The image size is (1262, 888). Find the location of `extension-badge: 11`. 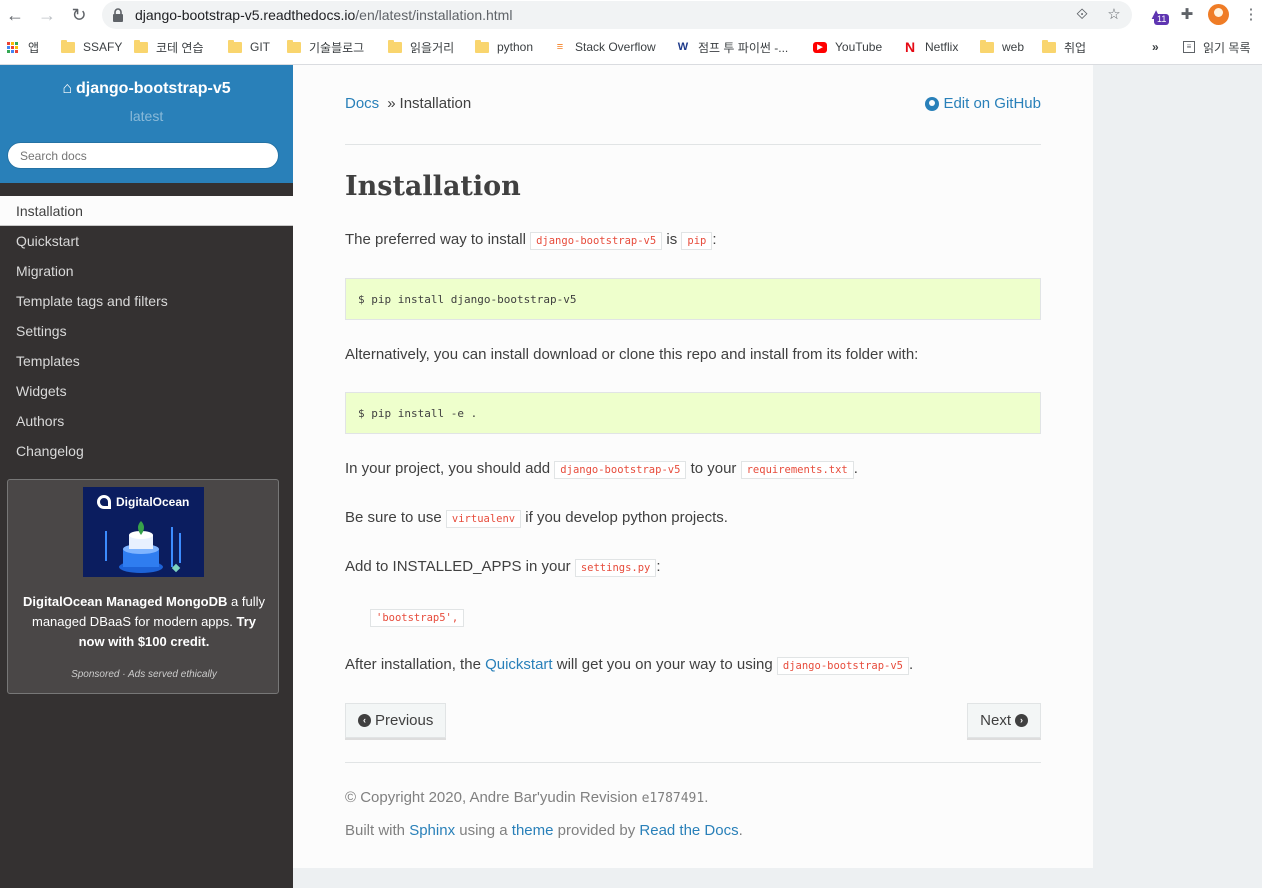

extension-badge: 11 is located at coordinates (1162, 19).